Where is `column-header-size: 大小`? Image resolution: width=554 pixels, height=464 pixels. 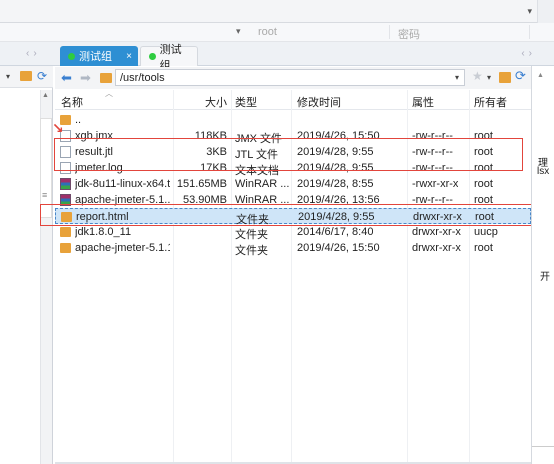 column-header-size: 大小 is located at coordinates (216, 102).